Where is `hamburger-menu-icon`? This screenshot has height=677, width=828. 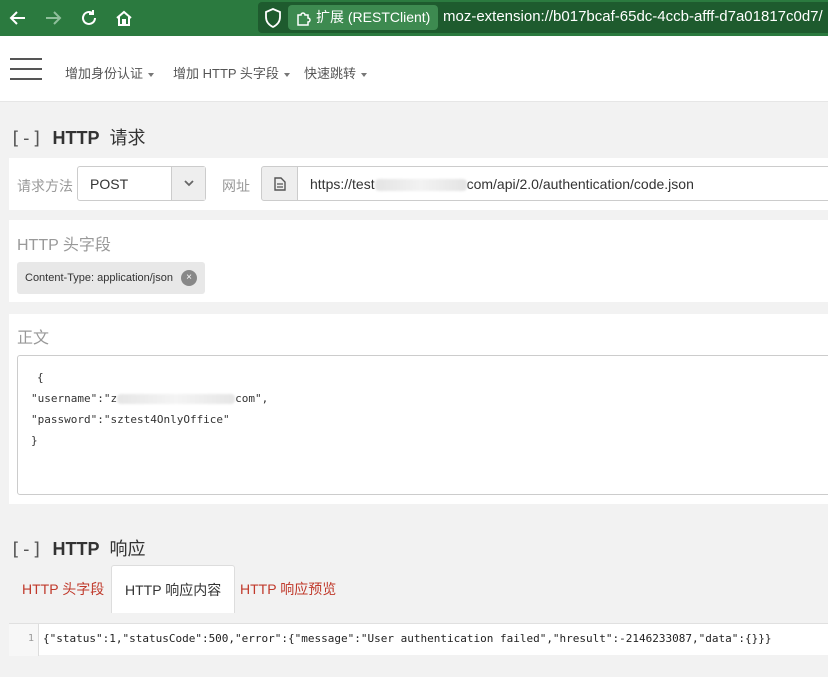
hamburger-menu-icon is located at coordinates (26, 70).